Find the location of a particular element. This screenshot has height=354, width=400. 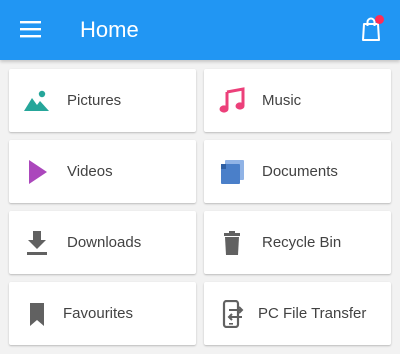

category-label: Documents is located at coordinates (300, 171).